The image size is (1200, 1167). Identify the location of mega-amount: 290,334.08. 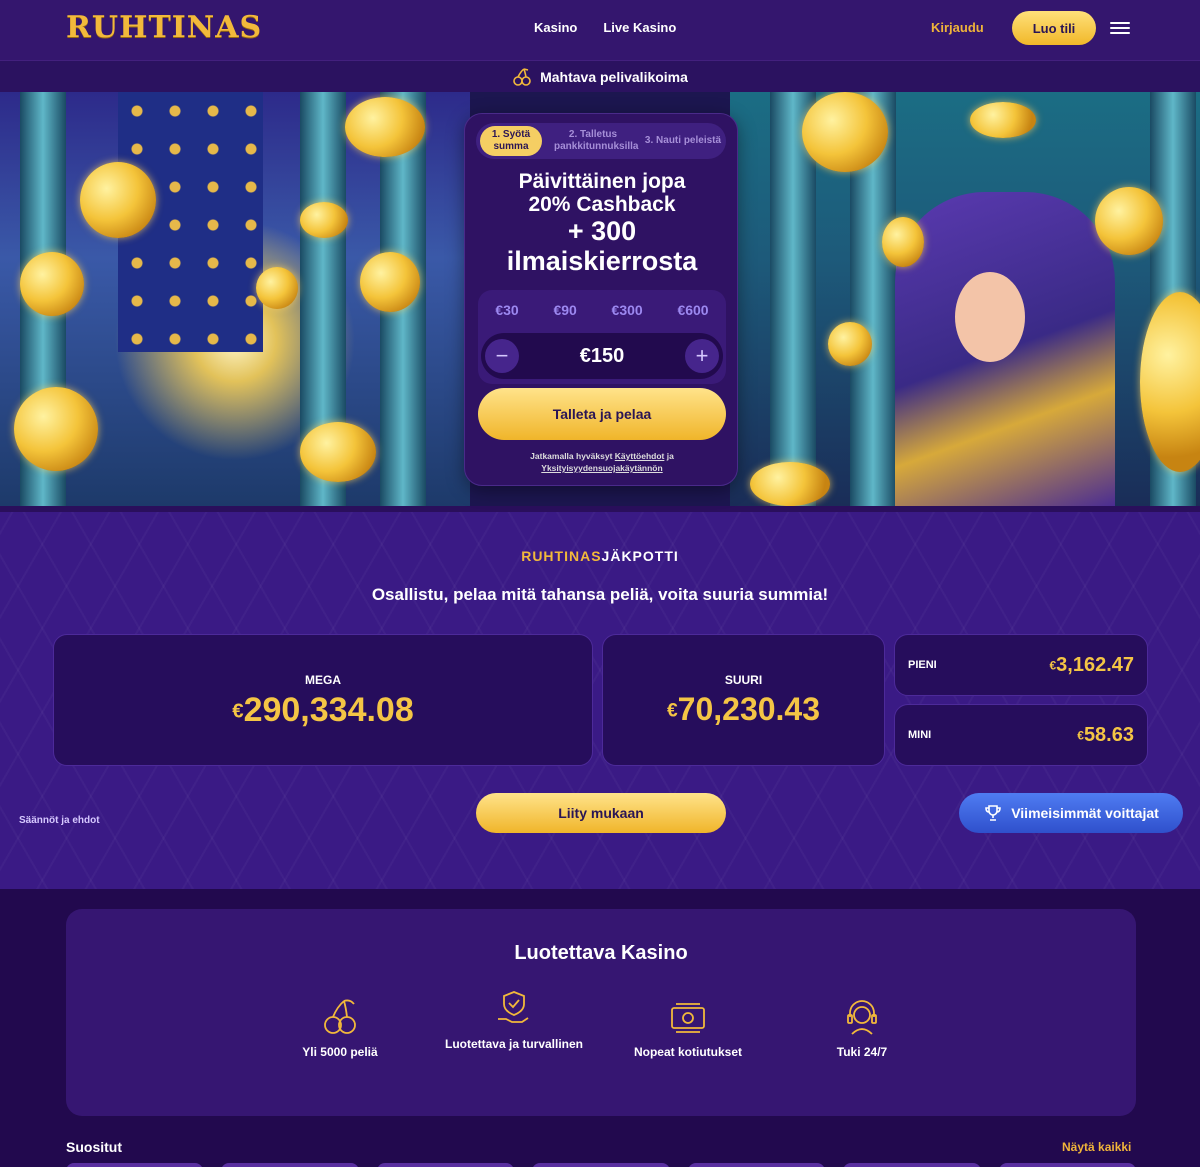
(328, 710).